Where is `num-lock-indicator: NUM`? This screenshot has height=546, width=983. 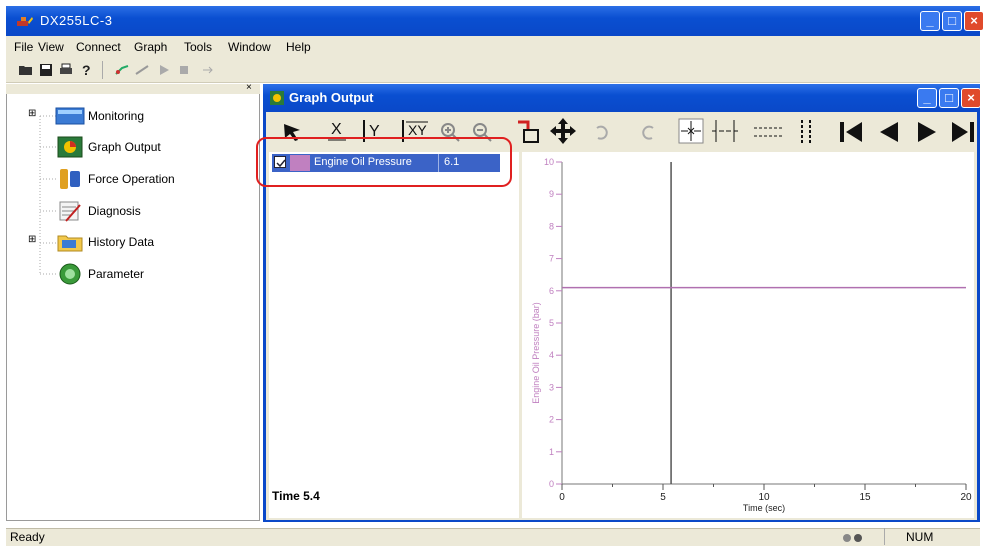
num-lock-indicator: NUM is located at coordinates (920, 537).